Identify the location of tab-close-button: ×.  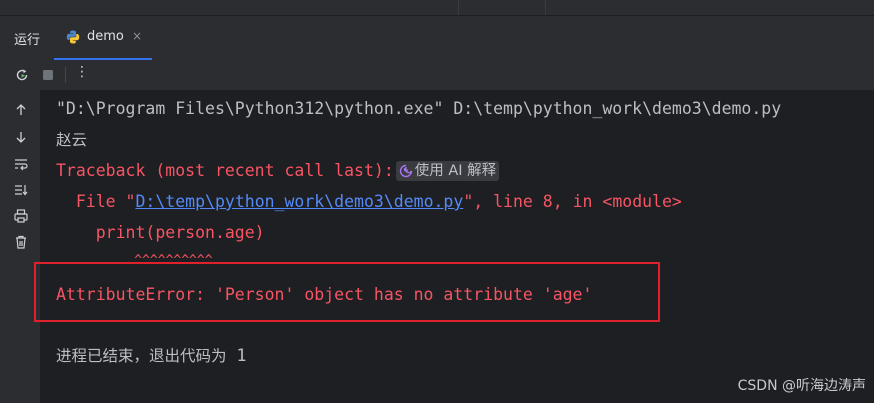
(137, 36).